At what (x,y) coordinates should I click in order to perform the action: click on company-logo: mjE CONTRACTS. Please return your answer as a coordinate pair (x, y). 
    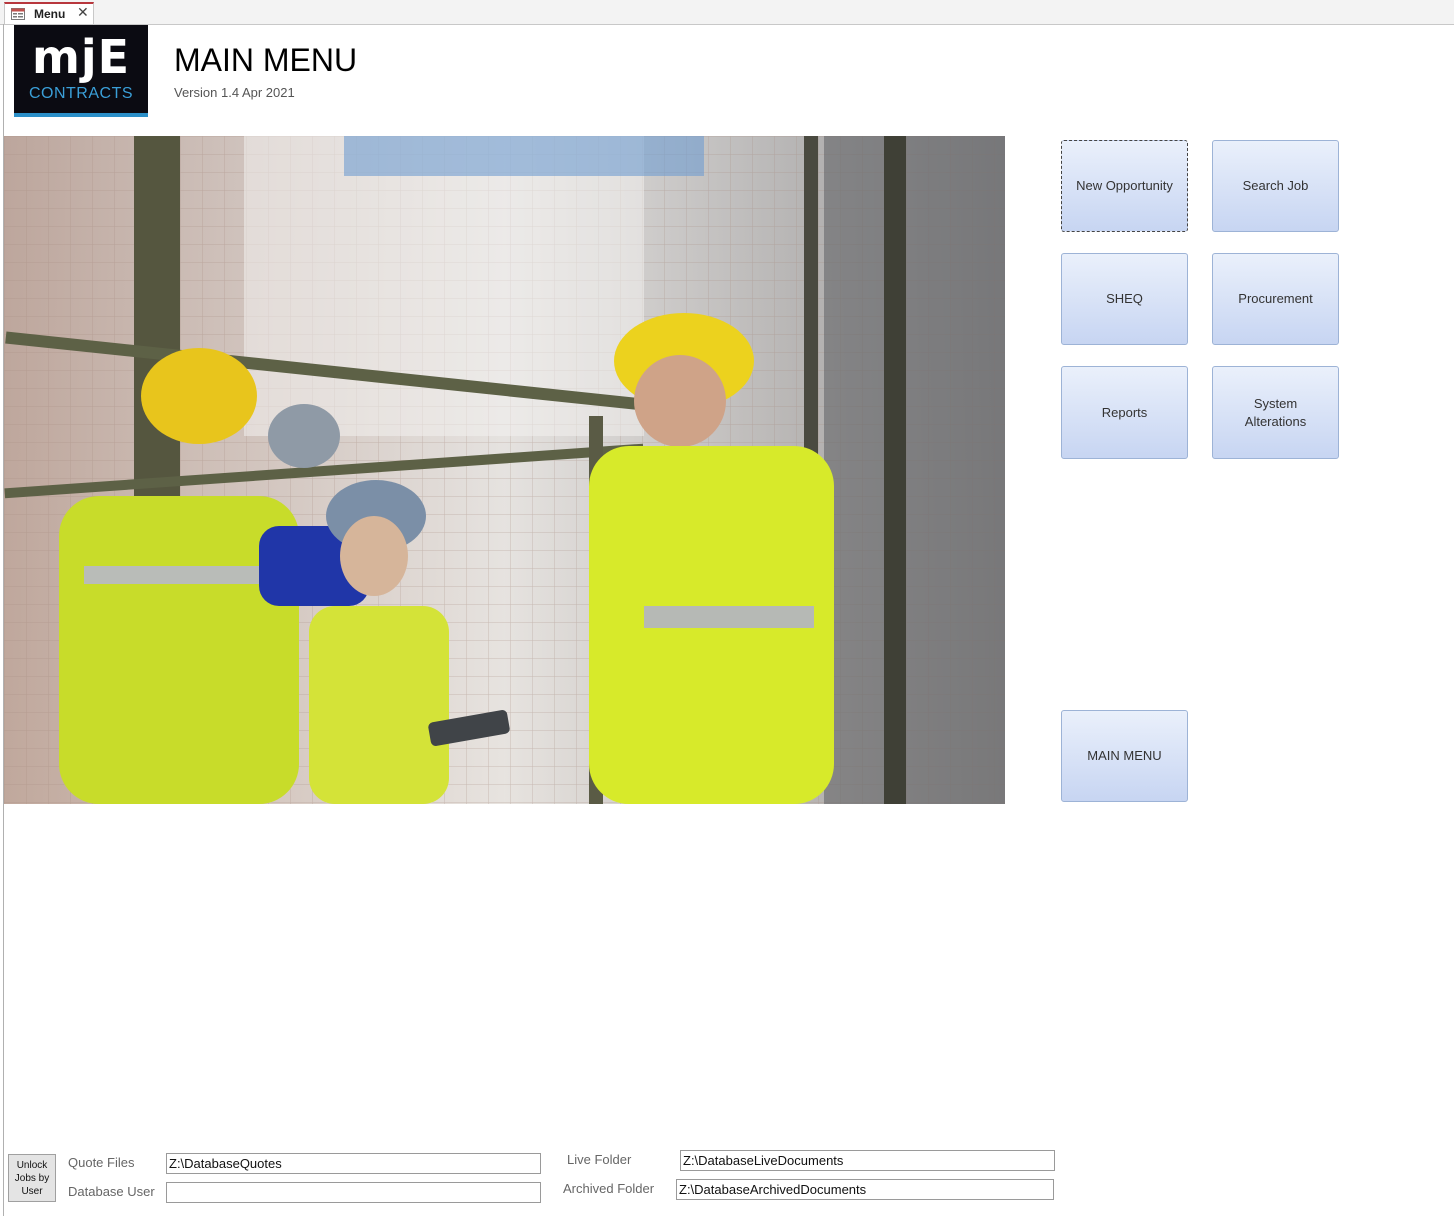
    Looking at the image, I should click on (81, 71).